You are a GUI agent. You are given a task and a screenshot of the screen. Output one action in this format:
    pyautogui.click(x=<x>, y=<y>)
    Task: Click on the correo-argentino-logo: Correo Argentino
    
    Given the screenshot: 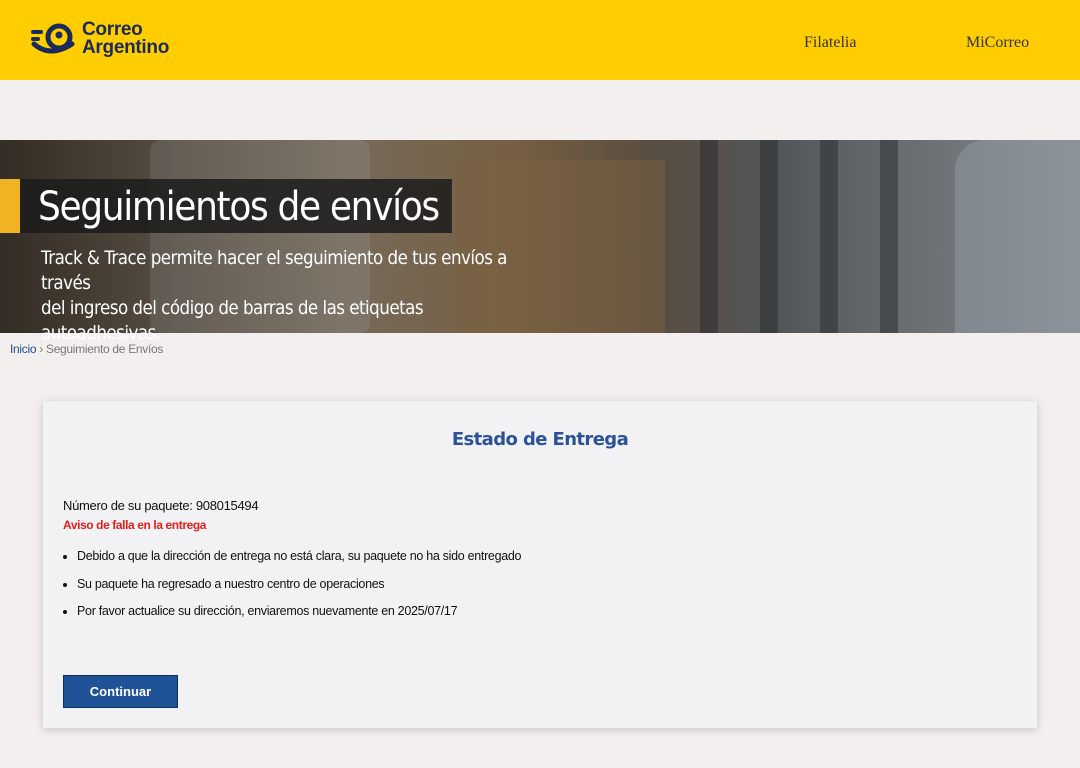 What is the action you would take?
    pyautogui.click(x=100, y=39)
    